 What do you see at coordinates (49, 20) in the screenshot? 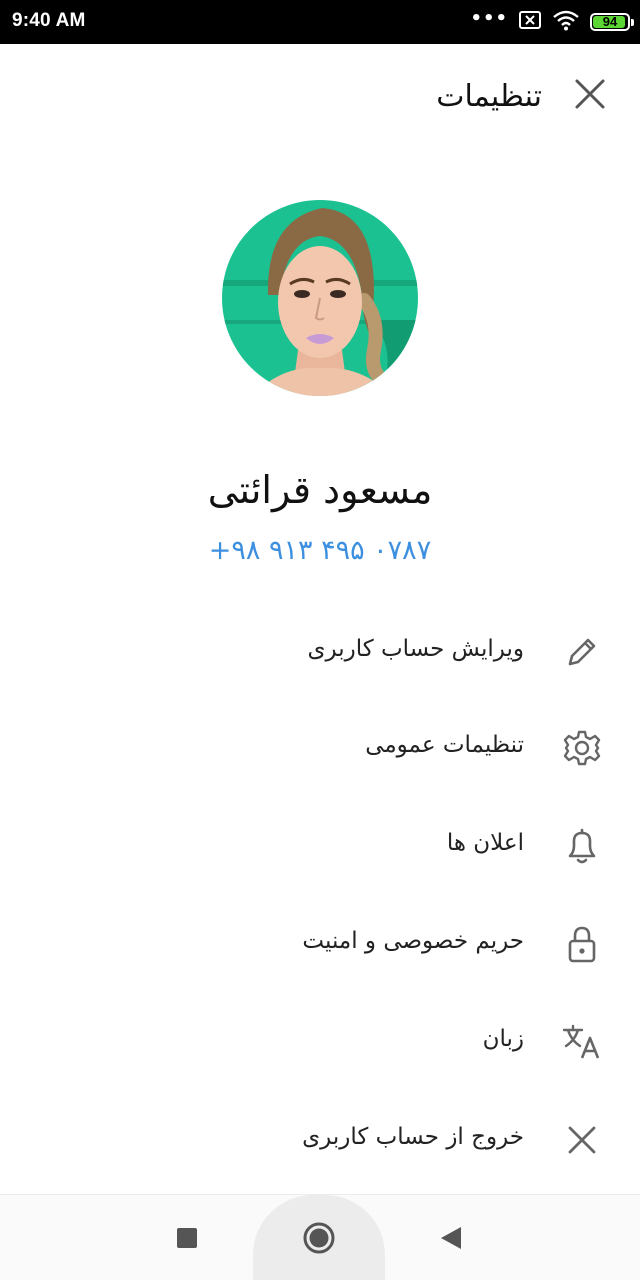
I see `status-time: 9:40 AM` at bounding box center [49, 20].